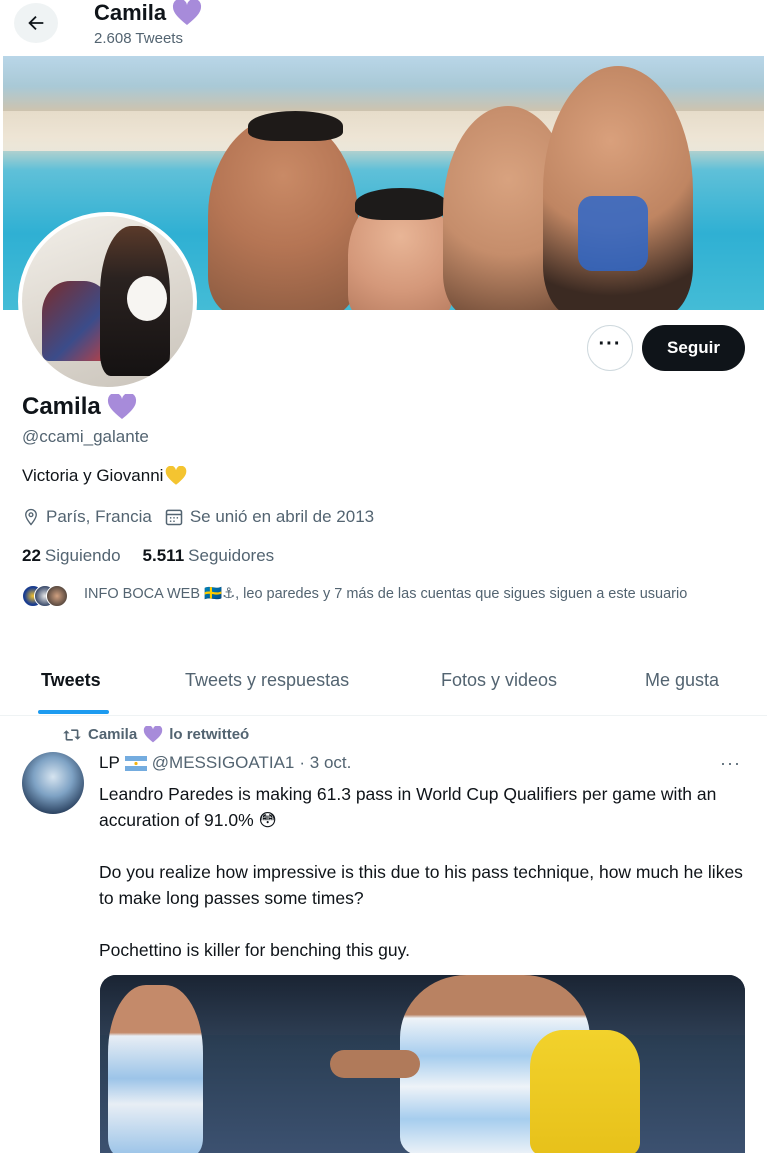  I want to click on profile-bio: Victoria y Giovanni, so click(104, 476).